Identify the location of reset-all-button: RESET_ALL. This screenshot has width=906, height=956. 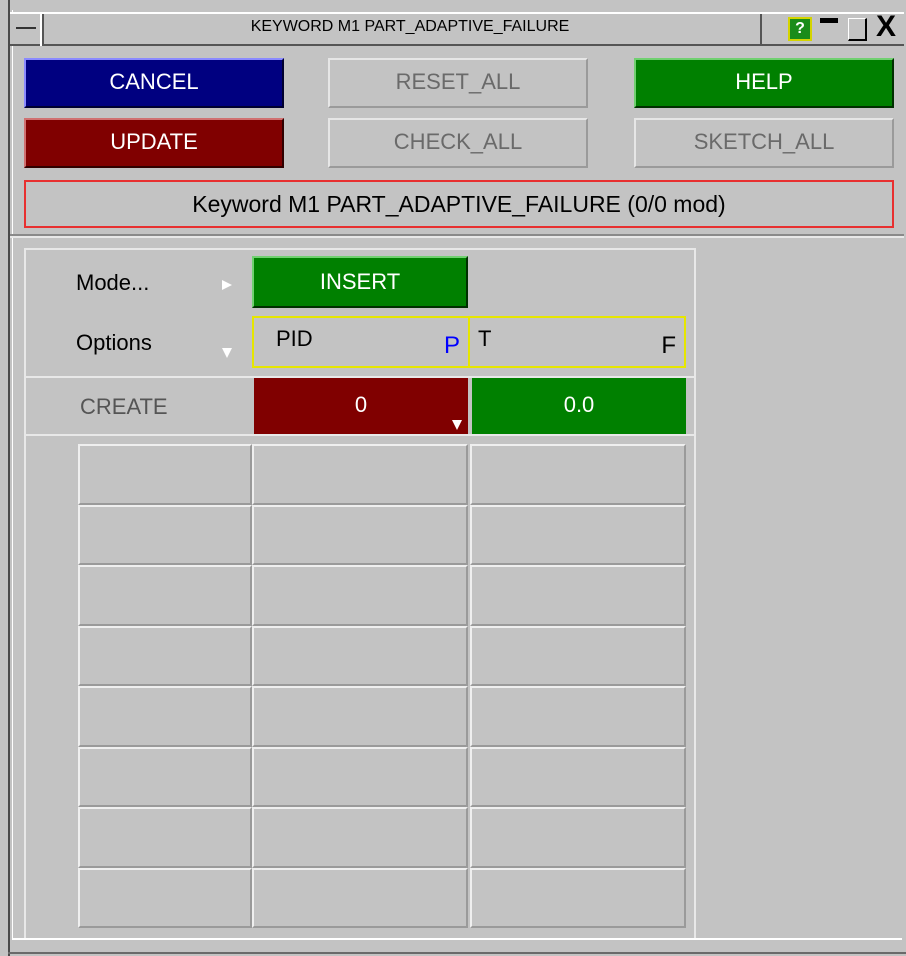
(458, 83).